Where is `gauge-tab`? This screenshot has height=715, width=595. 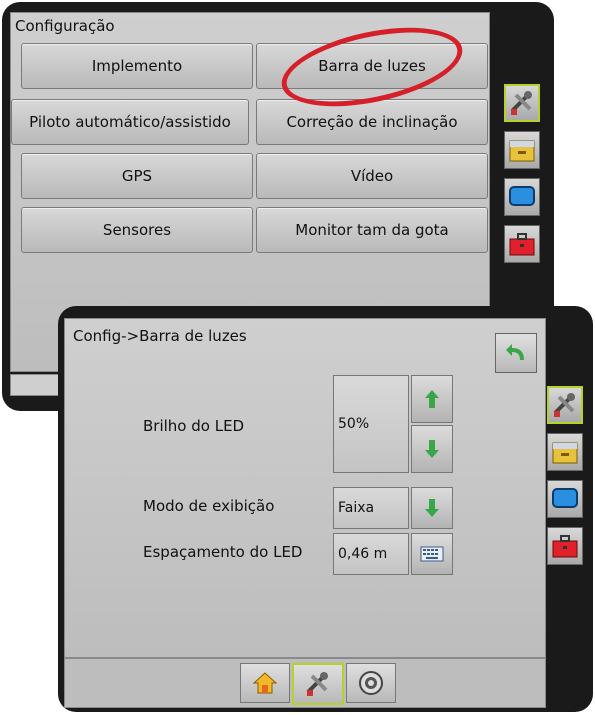
gauge-tab is located at coordinates (371, 683).